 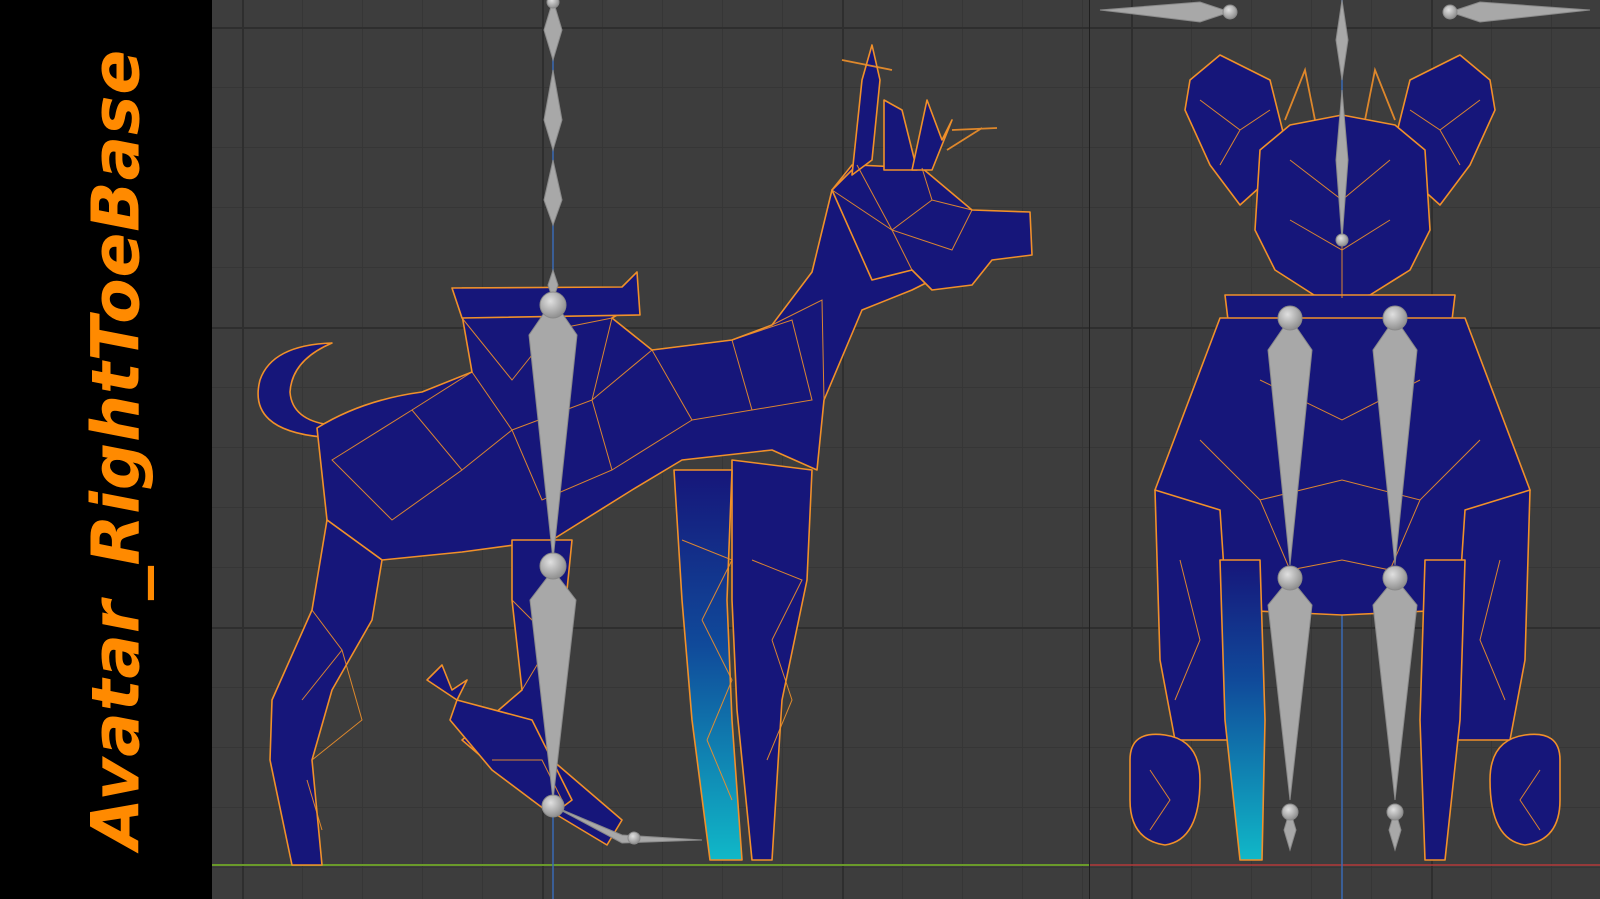 What do you see at coordinates (1519, 12) in the screenshot?
I see `bone-top-right` at bounding box center [1519, 12].